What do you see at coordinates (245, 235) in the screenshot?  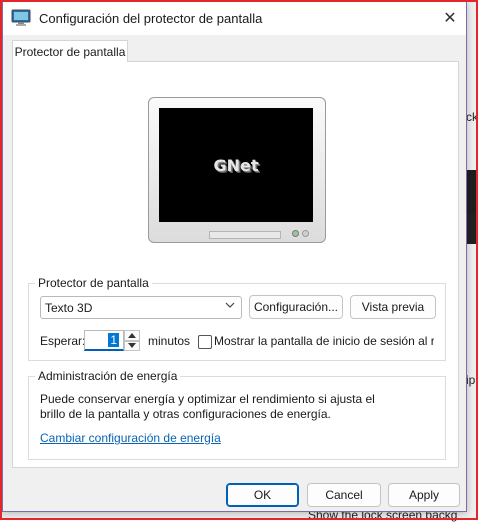 I see `monitor-slot` at bounding box center [245, 235].